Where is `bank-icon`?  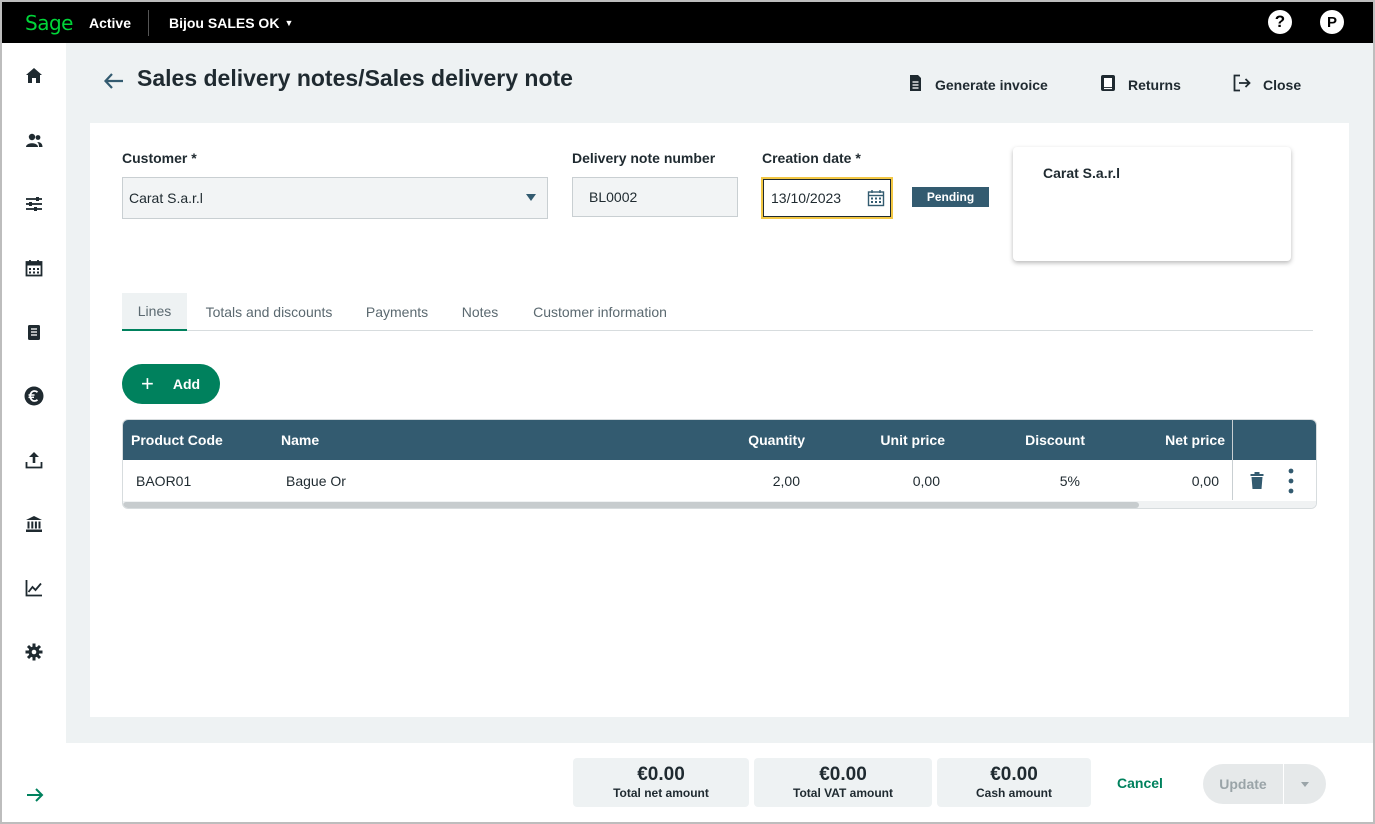 bank-icon is located at coordinates (34, 524).